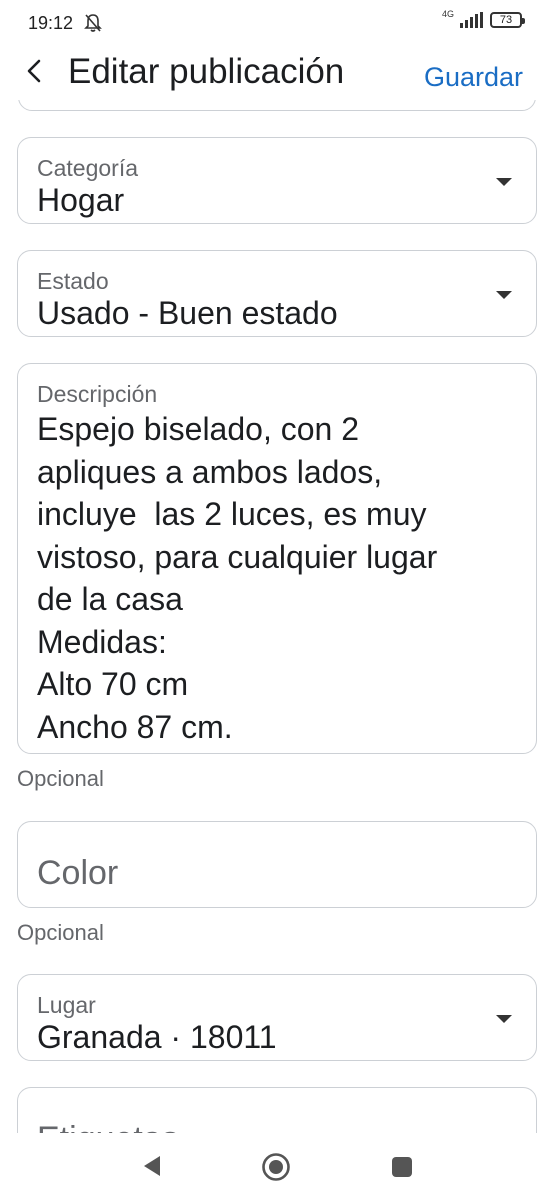 The image size is (554, 1200). What do you see at coordinates (277, 293) in the screenshot?
I see `condition-select: Estado Usado - Buen estado` at bounding box center [277, 293].